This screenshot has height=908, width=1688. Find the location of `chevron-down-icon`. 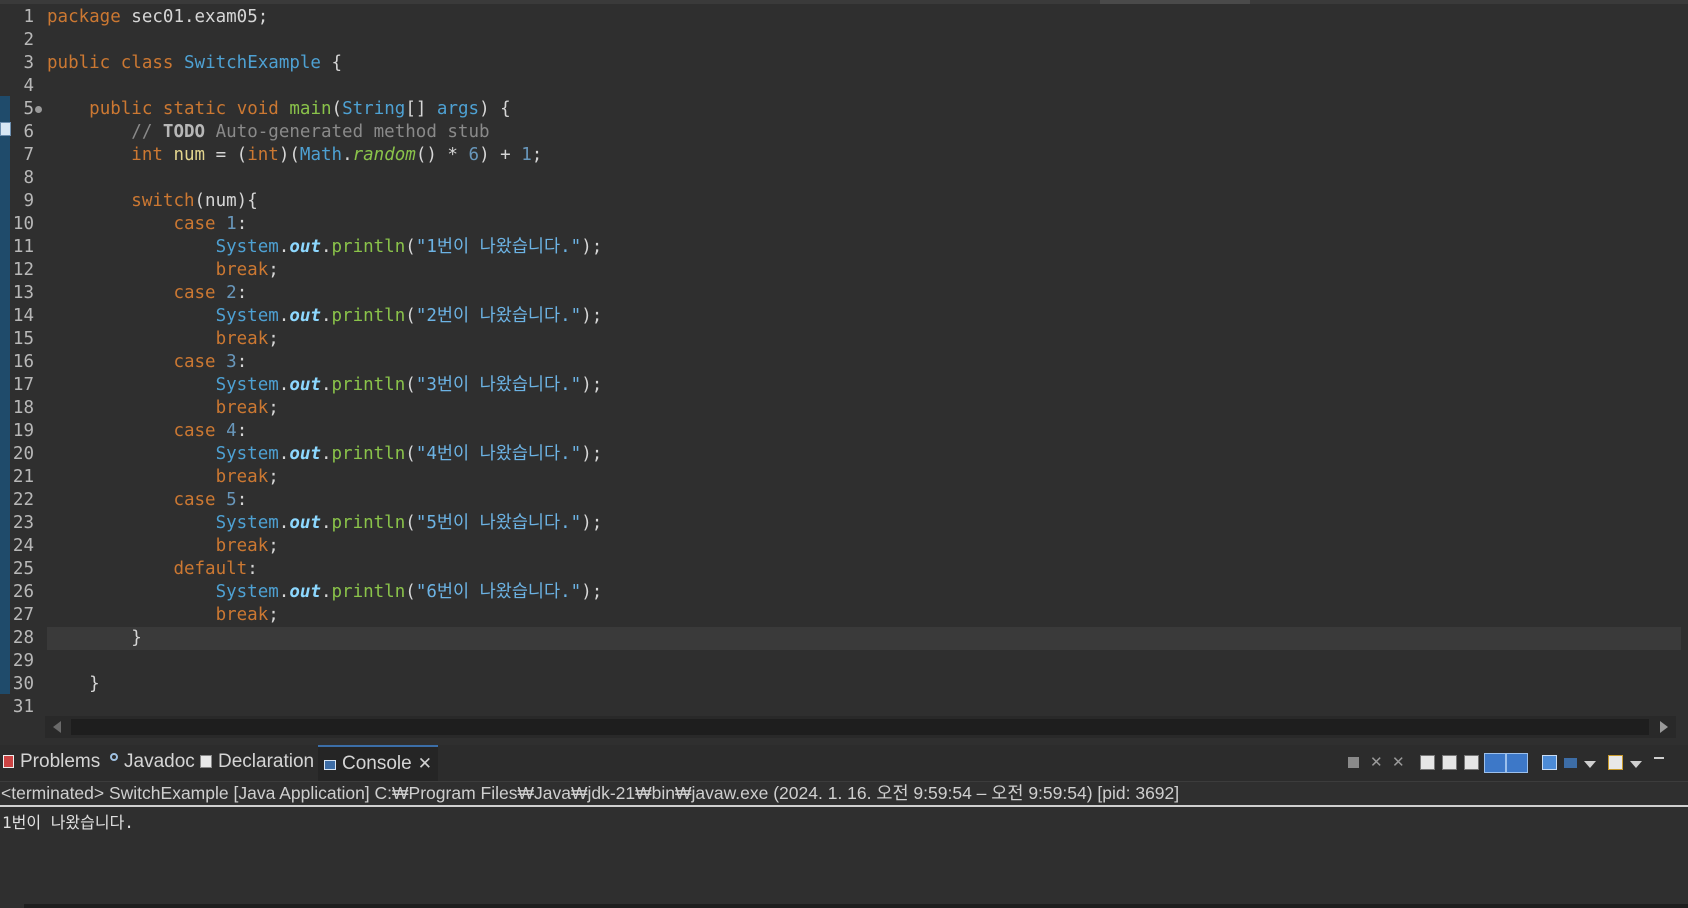

chevron-down-icon is located at coordinates (1590, 764).